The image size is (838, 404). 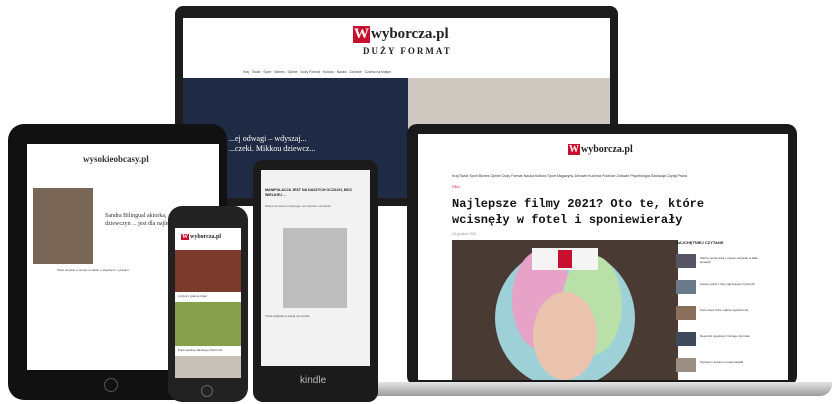 I want to click on kindle-body: Treść artykułu w wersji na czytnik., so click(x=288, y=316).